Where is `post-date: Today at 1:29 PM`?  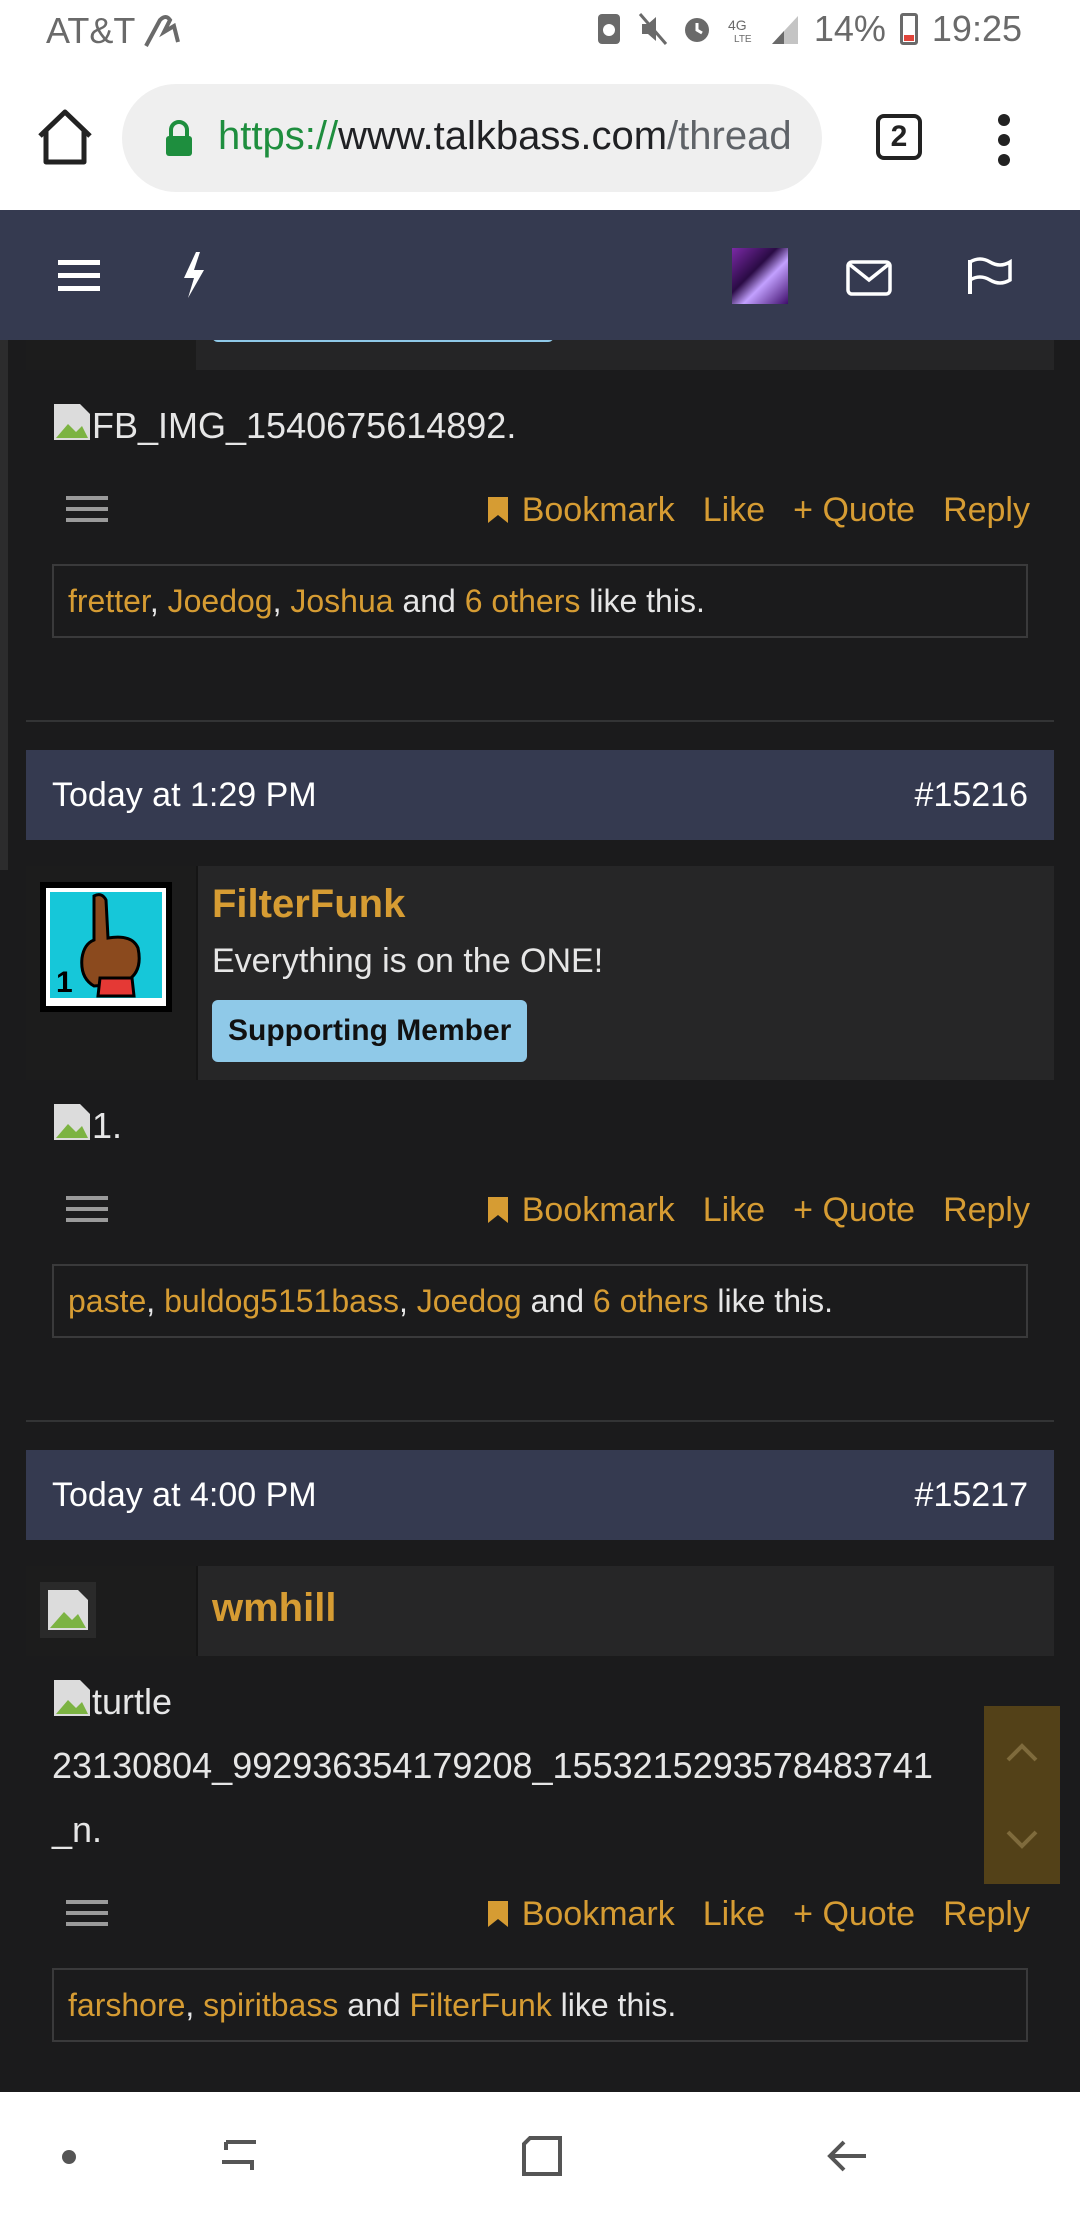 post-date: Today at 1:29 PM is located at coordinates (184, 795).